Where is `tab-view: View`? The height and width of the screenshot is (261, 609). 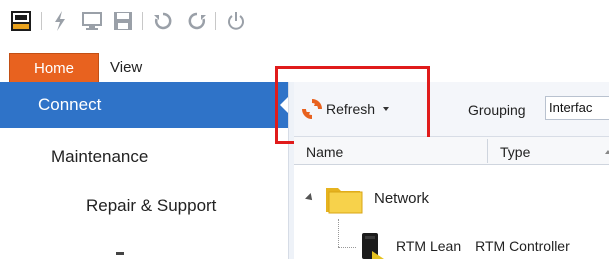 tab-view: View is located at coordinates (126, 67).